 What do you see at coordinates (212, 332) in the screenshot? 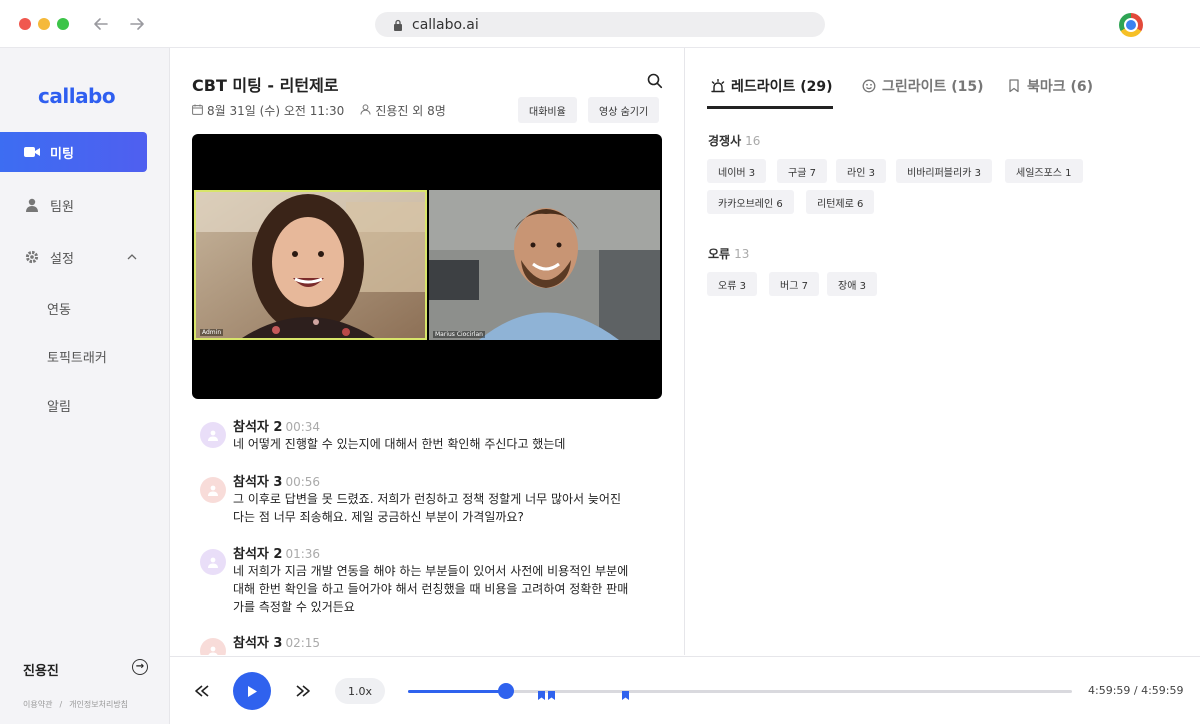
I see `video-caption: Admin` at bounding box center [212, 332].